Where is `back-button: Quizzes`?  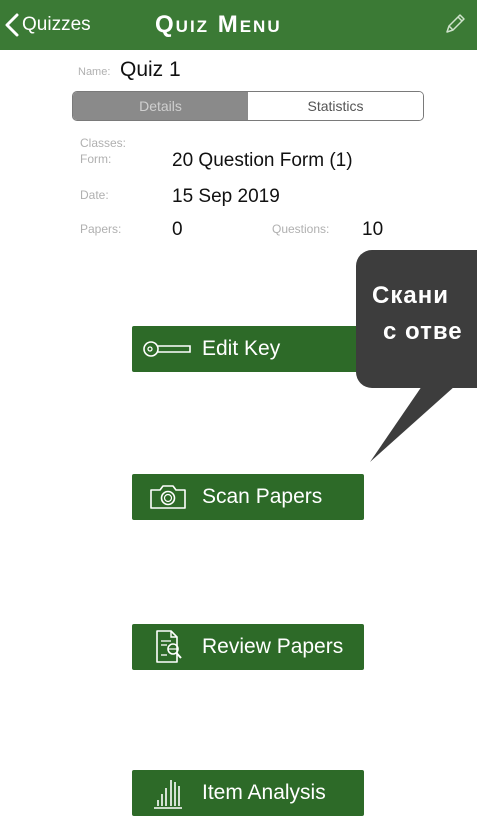
back-button: Quizzes is located at coordinates (47, 25).